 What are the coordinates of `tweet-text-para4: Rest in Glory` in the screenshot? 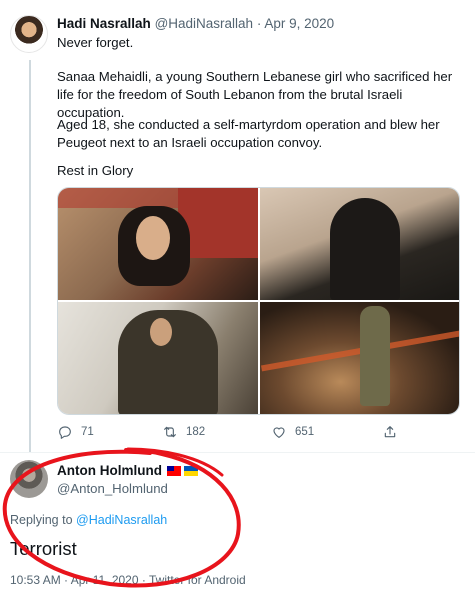 It's located at (95, 170).